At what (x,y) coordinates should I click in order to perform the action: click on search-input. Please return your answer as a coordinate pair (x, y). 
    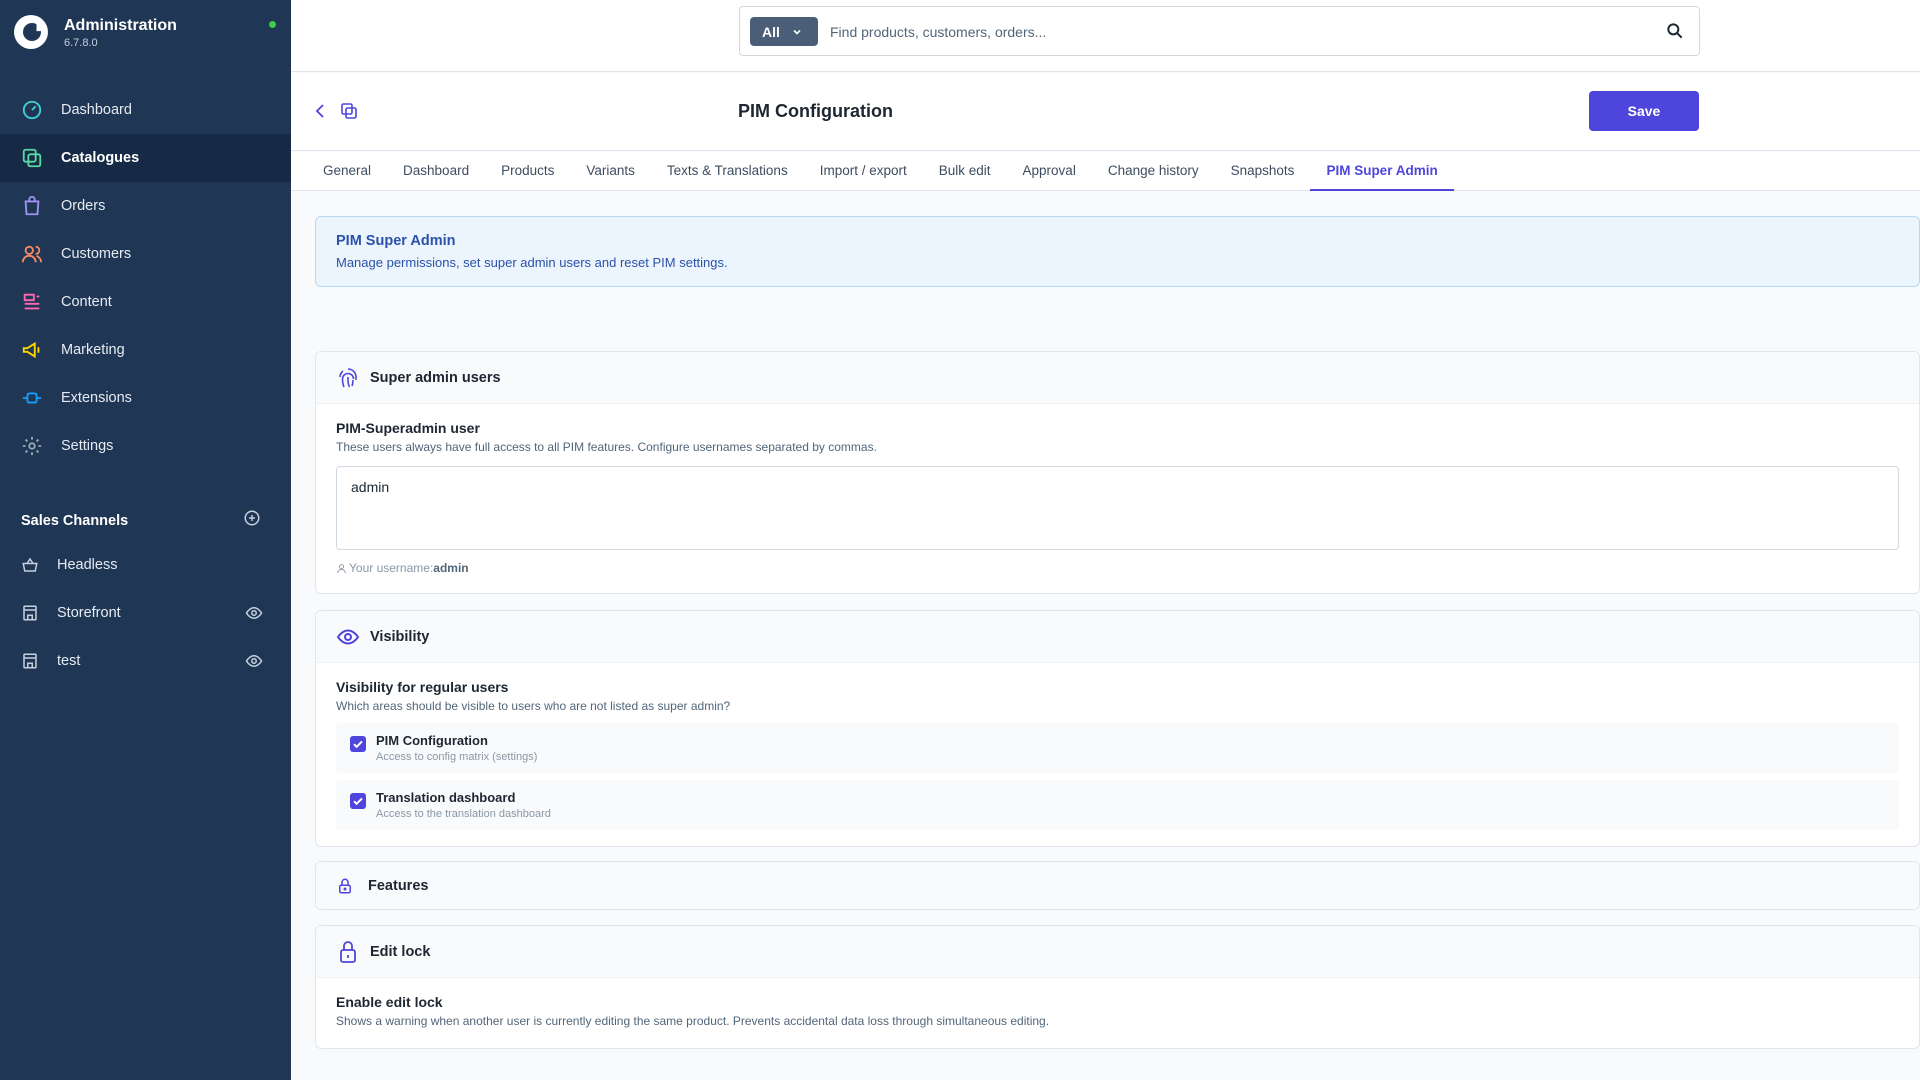
    Looking at the image, I should click on (1220, 32).